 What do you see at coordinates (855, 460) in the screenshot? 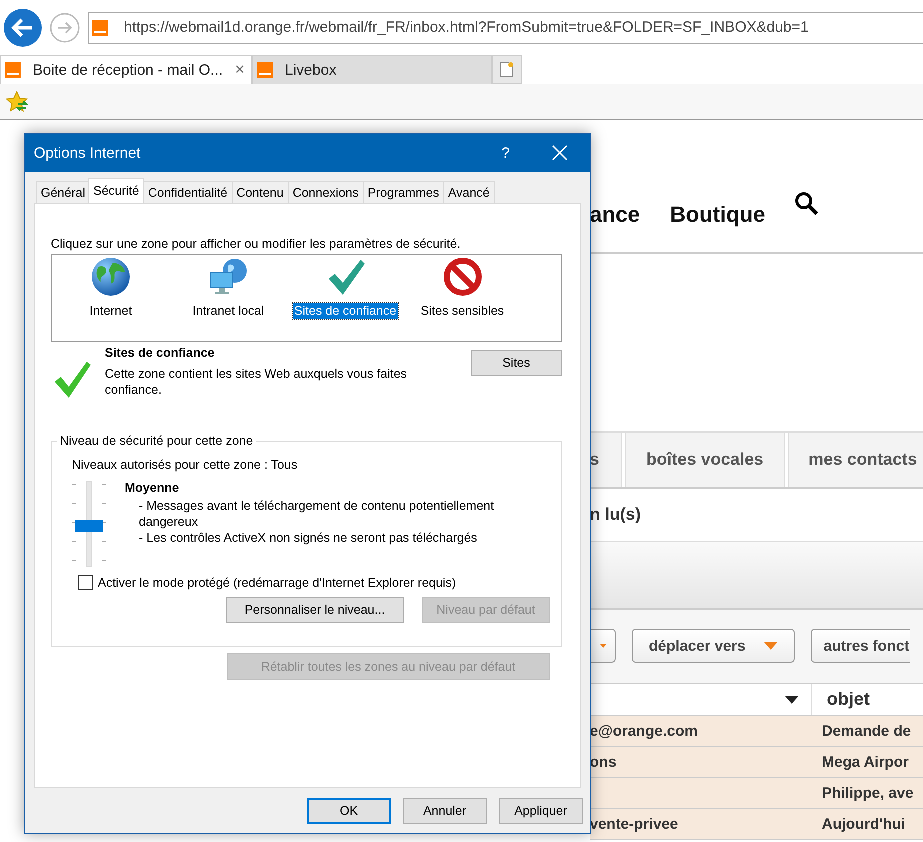
I see `page-tab: mes contacts` at bounding box center [855, 460].